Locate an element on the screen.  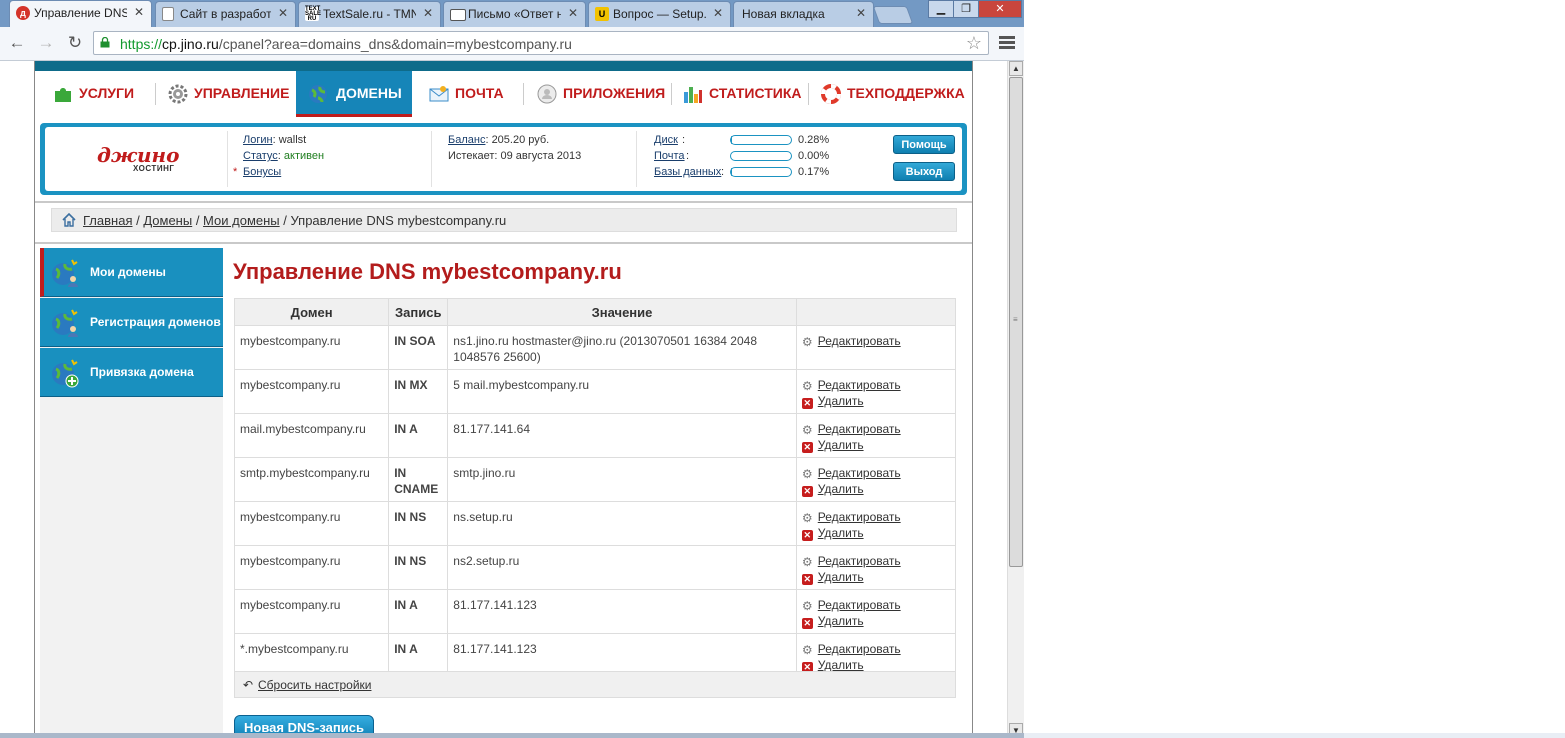
vertical-scrollbar: ▲ ≡ ▼ is located at coordinates (1015, 399).